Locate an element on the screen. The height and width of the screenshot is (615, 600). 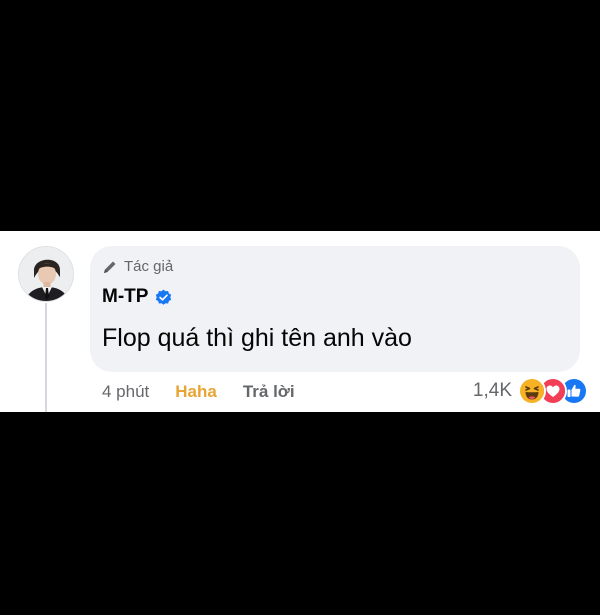
haha-icon is located at coordinates (532, 391).